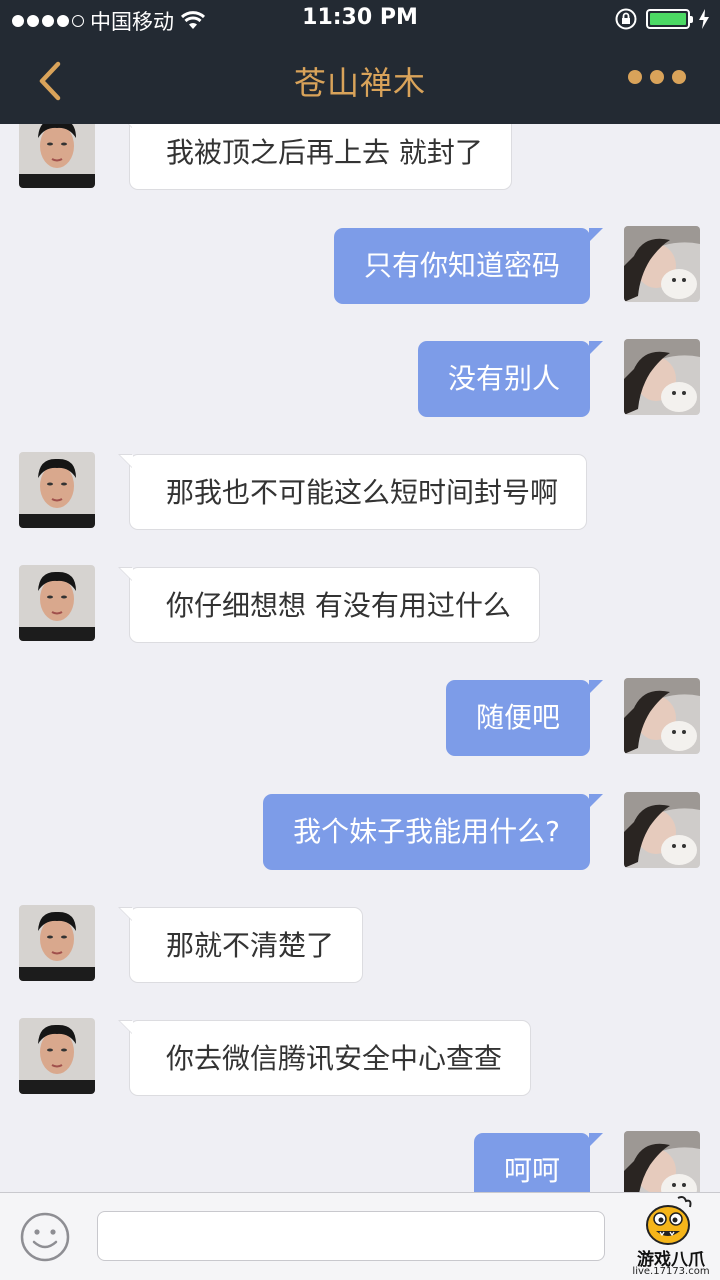  I want to click on status-bar: 中国移动 11:30 PM, so click(360, 20).